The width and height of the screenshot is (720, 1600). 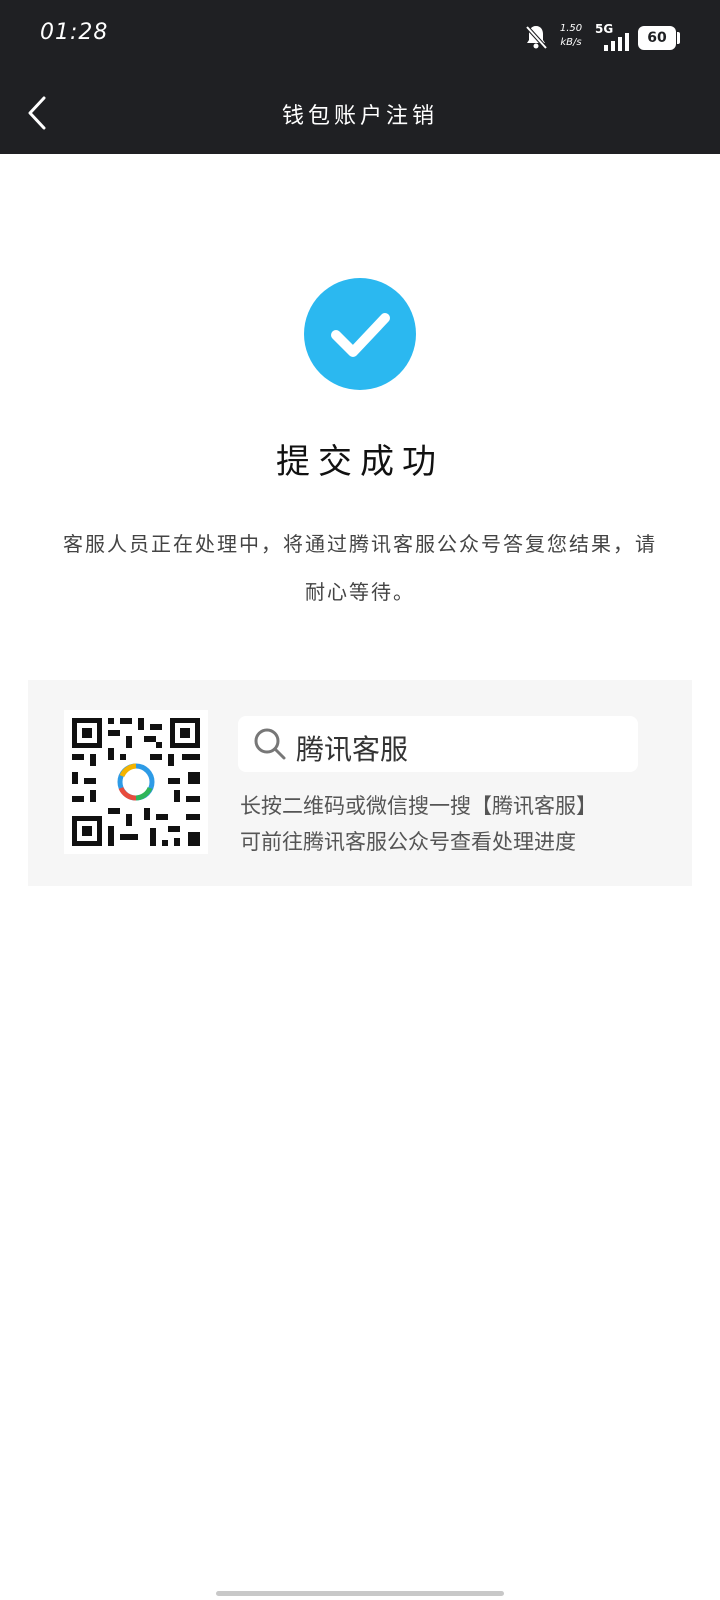 I want to click on result-description: 客服人员正在处理中，将通过腾讯客服公众号答复您结果，请 耐心等待。, so click(x=360, y=568).